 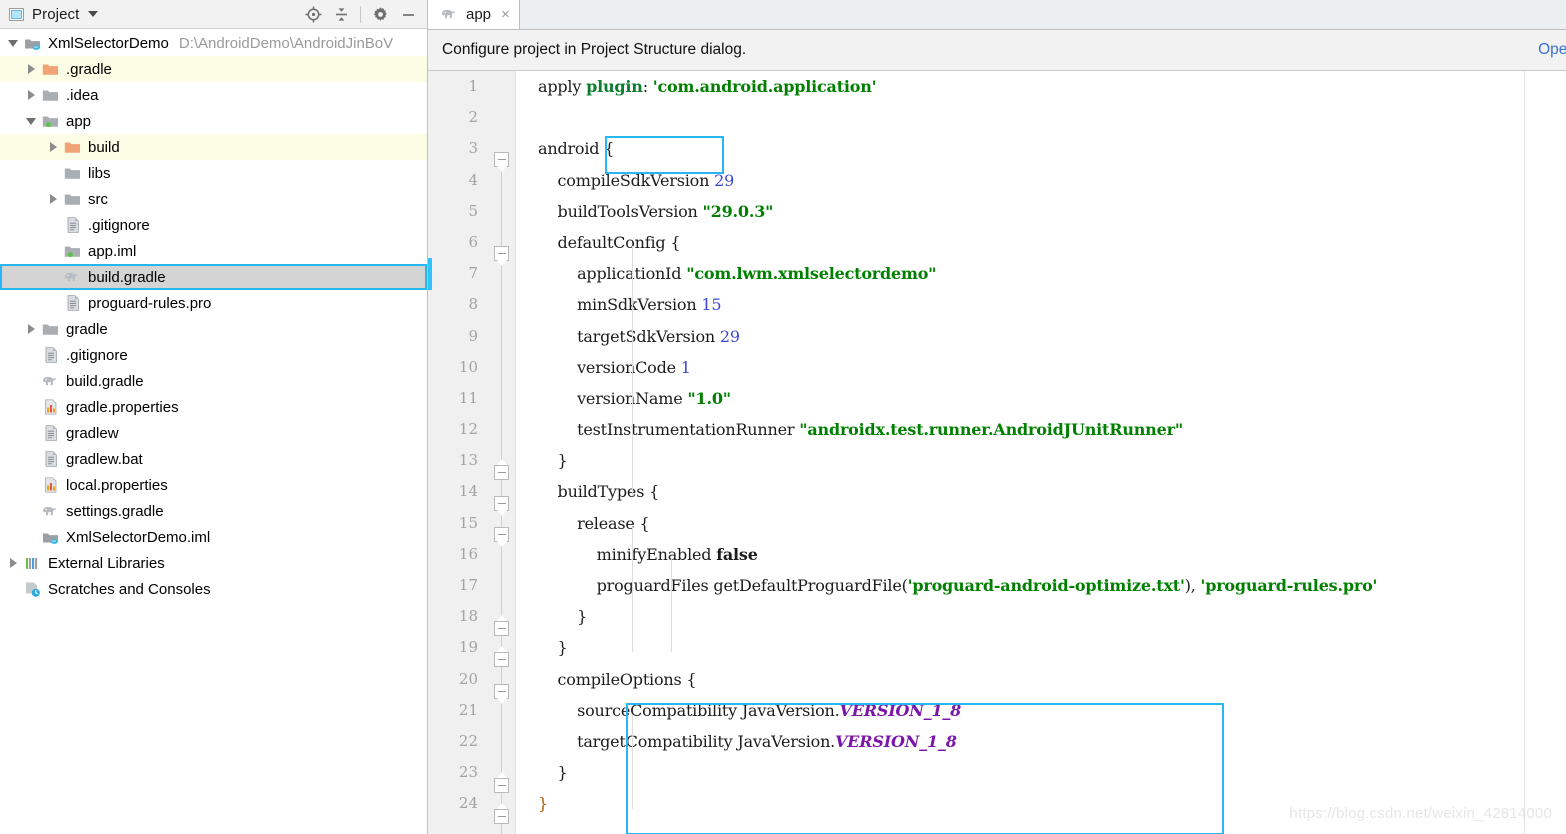 What do you see at coordinates (213, 303) in the screenshot?
I see `tree-item-proguard-rules: proguard-rules.pro` at bounding box center [213, 303].